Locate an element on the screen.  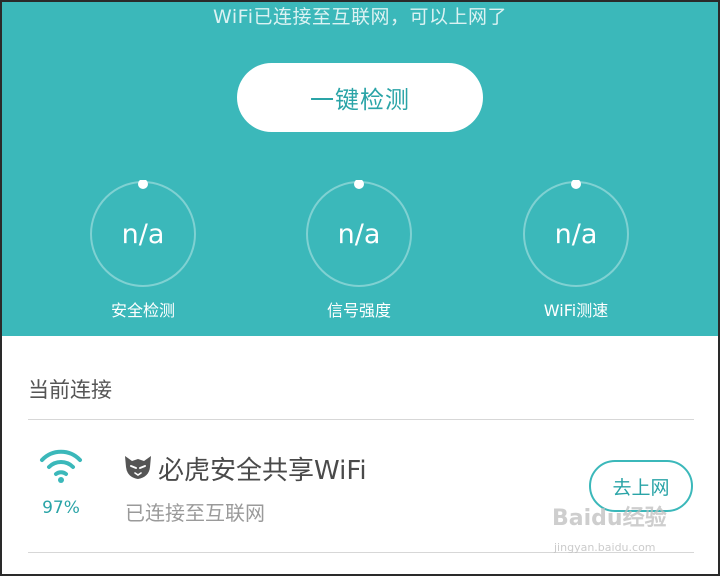
gauge-label-signal-strength: 信号强度 is located at coordinates (358, 310).